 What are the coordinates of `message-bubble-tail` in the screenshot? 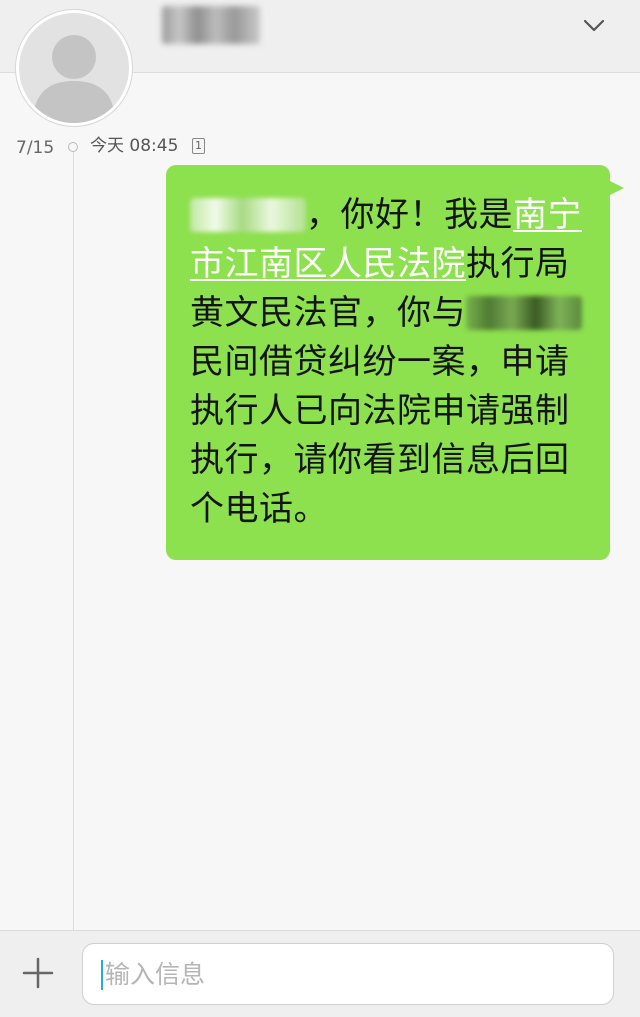 It's located at (614, 188).